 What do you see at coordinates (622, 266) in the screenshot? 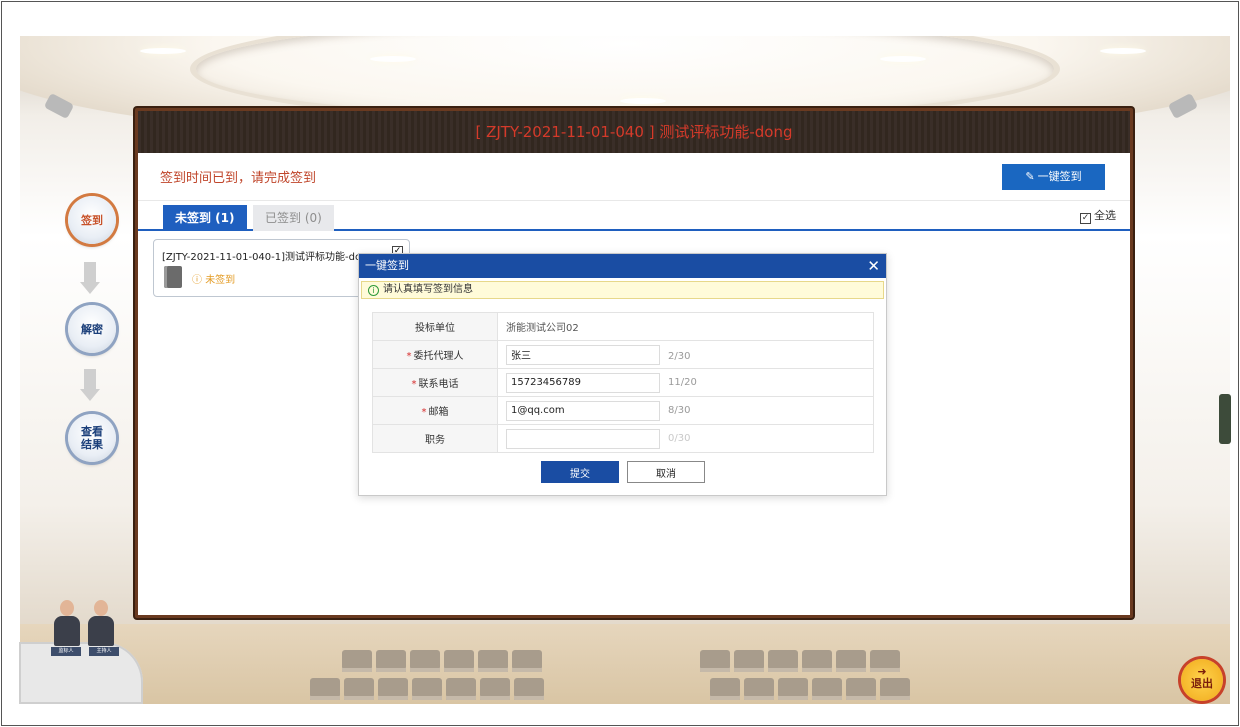
I see `dialog-header: 一键签到 ✕` at bounding box center [622, 266].